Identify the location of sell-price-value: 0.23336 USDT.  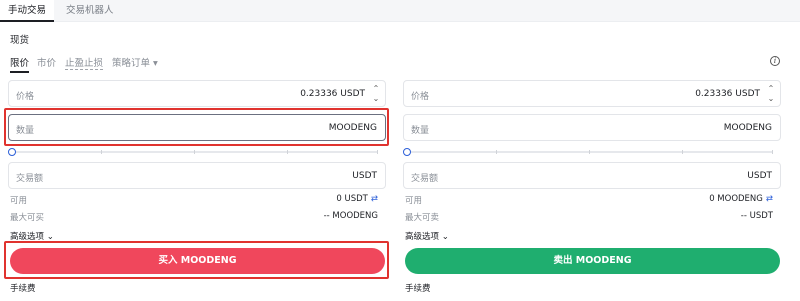
(727, 94).